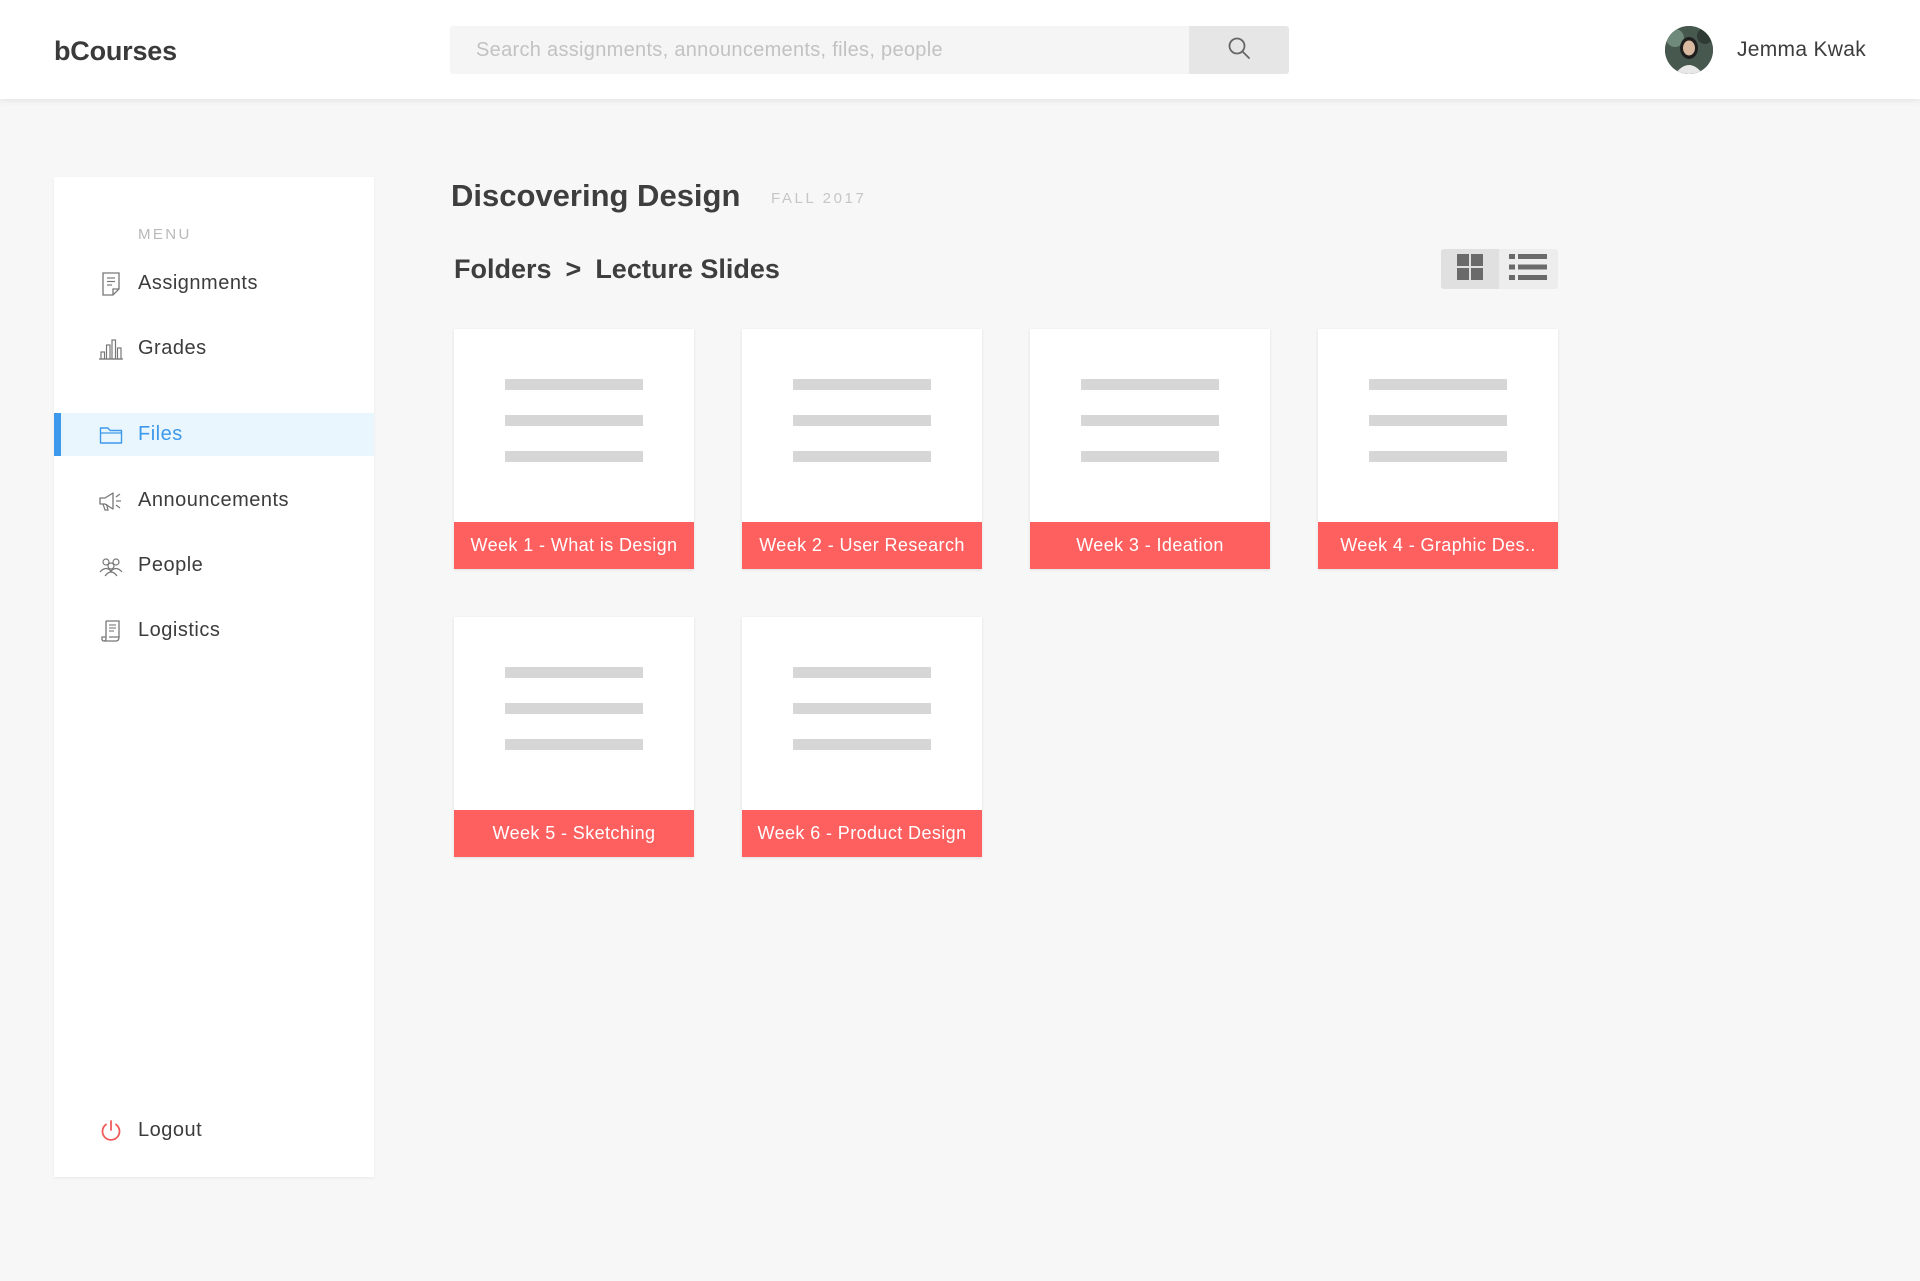  I want to click on sidebar-item-assignments: Assignments, so click(214, 283).